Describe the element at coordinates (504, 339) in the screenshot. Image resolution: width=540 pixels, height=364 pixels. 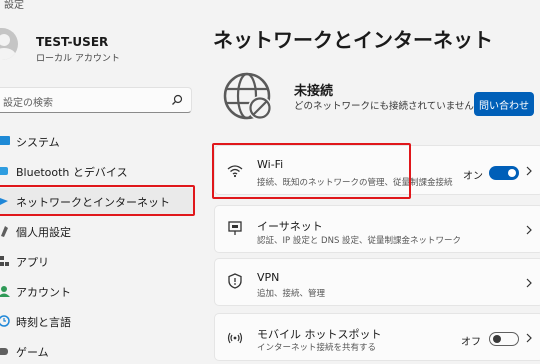
I see `hotspot-toggle` at that location.